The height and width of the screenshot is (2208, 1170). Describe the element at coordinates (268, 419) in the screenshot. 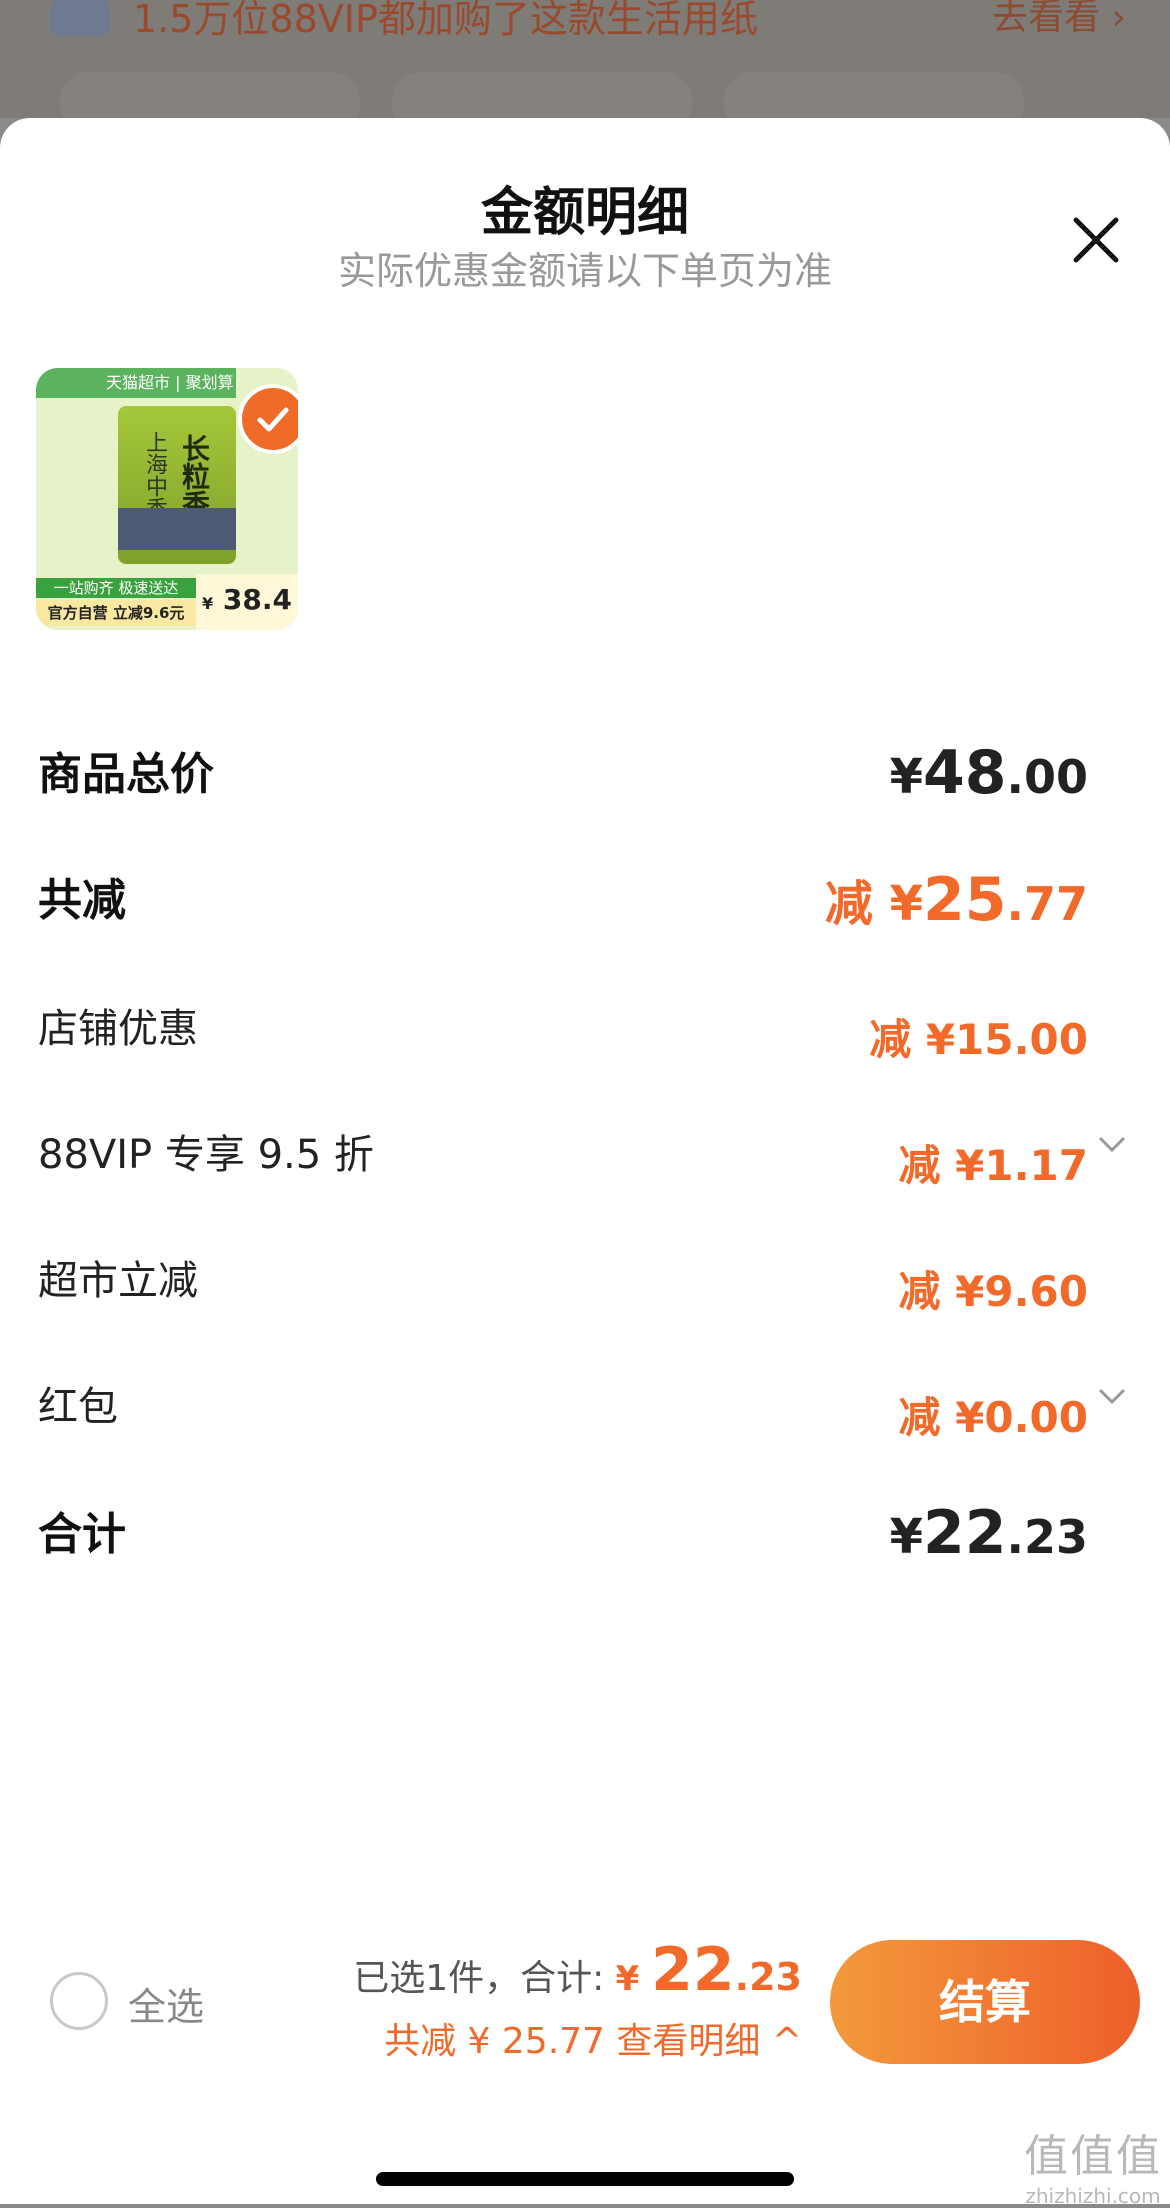

I see `checkmark-icon` at that location.